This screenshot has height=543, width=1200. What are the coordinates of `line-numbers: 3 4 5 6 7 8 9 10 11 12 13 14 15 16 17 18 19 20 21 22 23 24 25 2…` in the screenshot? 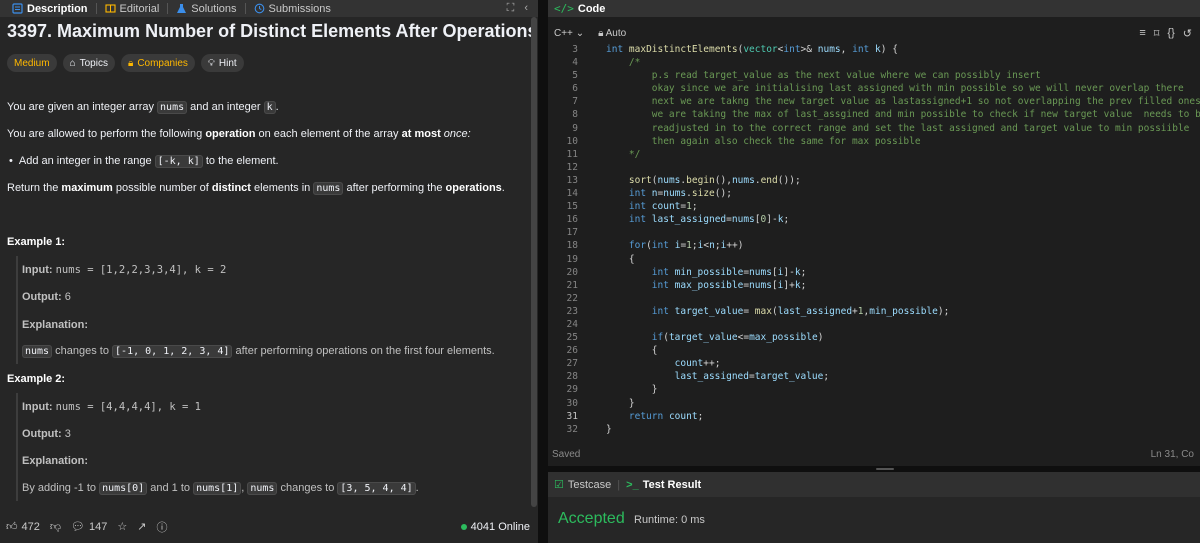 It's located at (563, 239).